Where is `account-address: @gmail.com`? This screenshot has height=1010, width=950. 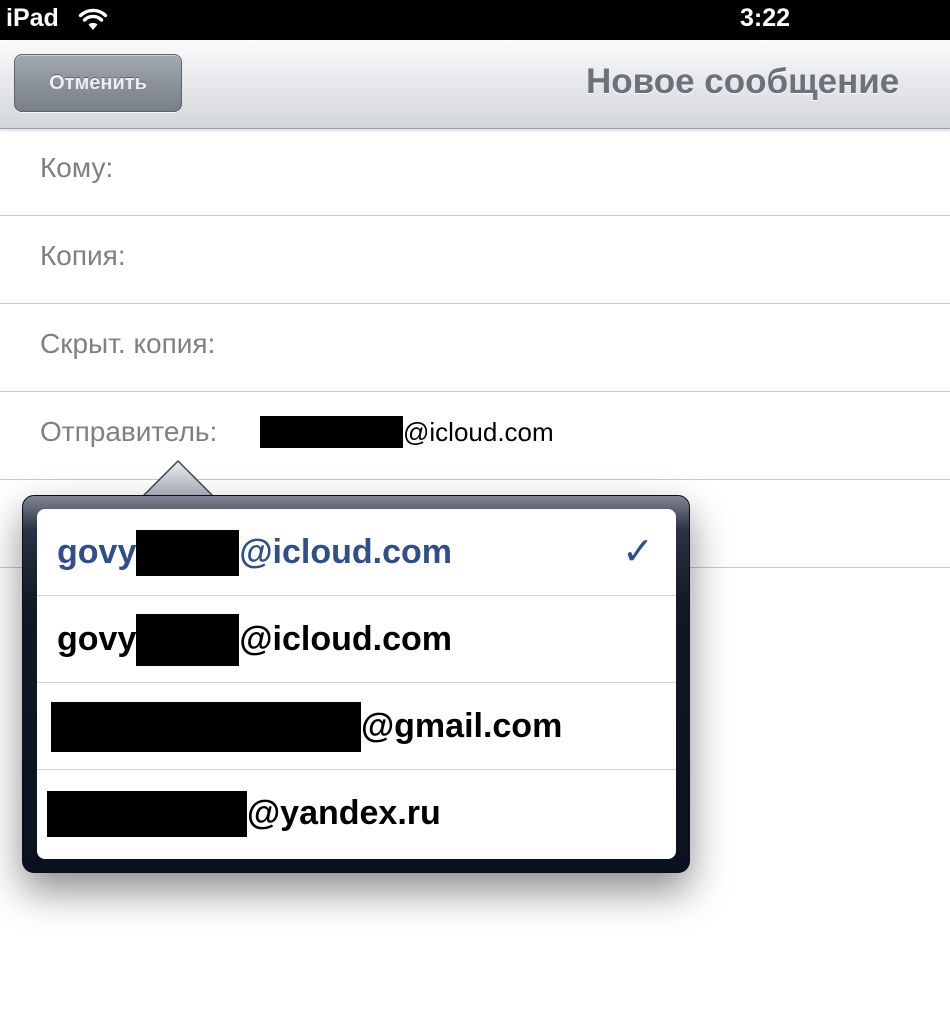 account-address: @gmail.com is located at coordinates (306, 726).